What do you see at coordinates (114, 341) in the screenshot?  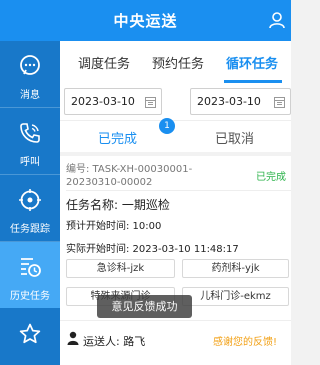 I see `transporter-name: 运送人: 路飞` at bounding box center [114, 341].